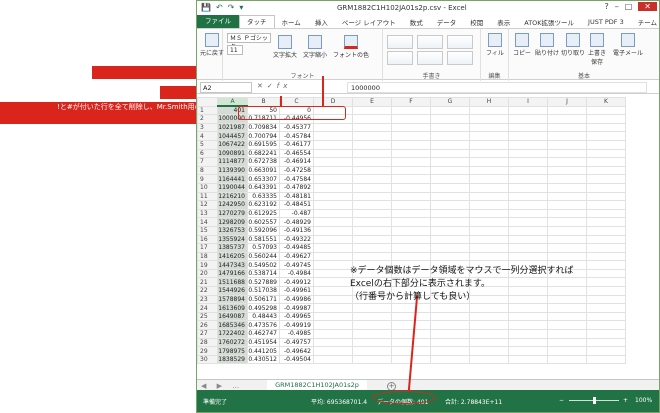  Describe the element at coordinates (263, 291) in the screenshot. I see `cell-b: 0.517038` at that location.